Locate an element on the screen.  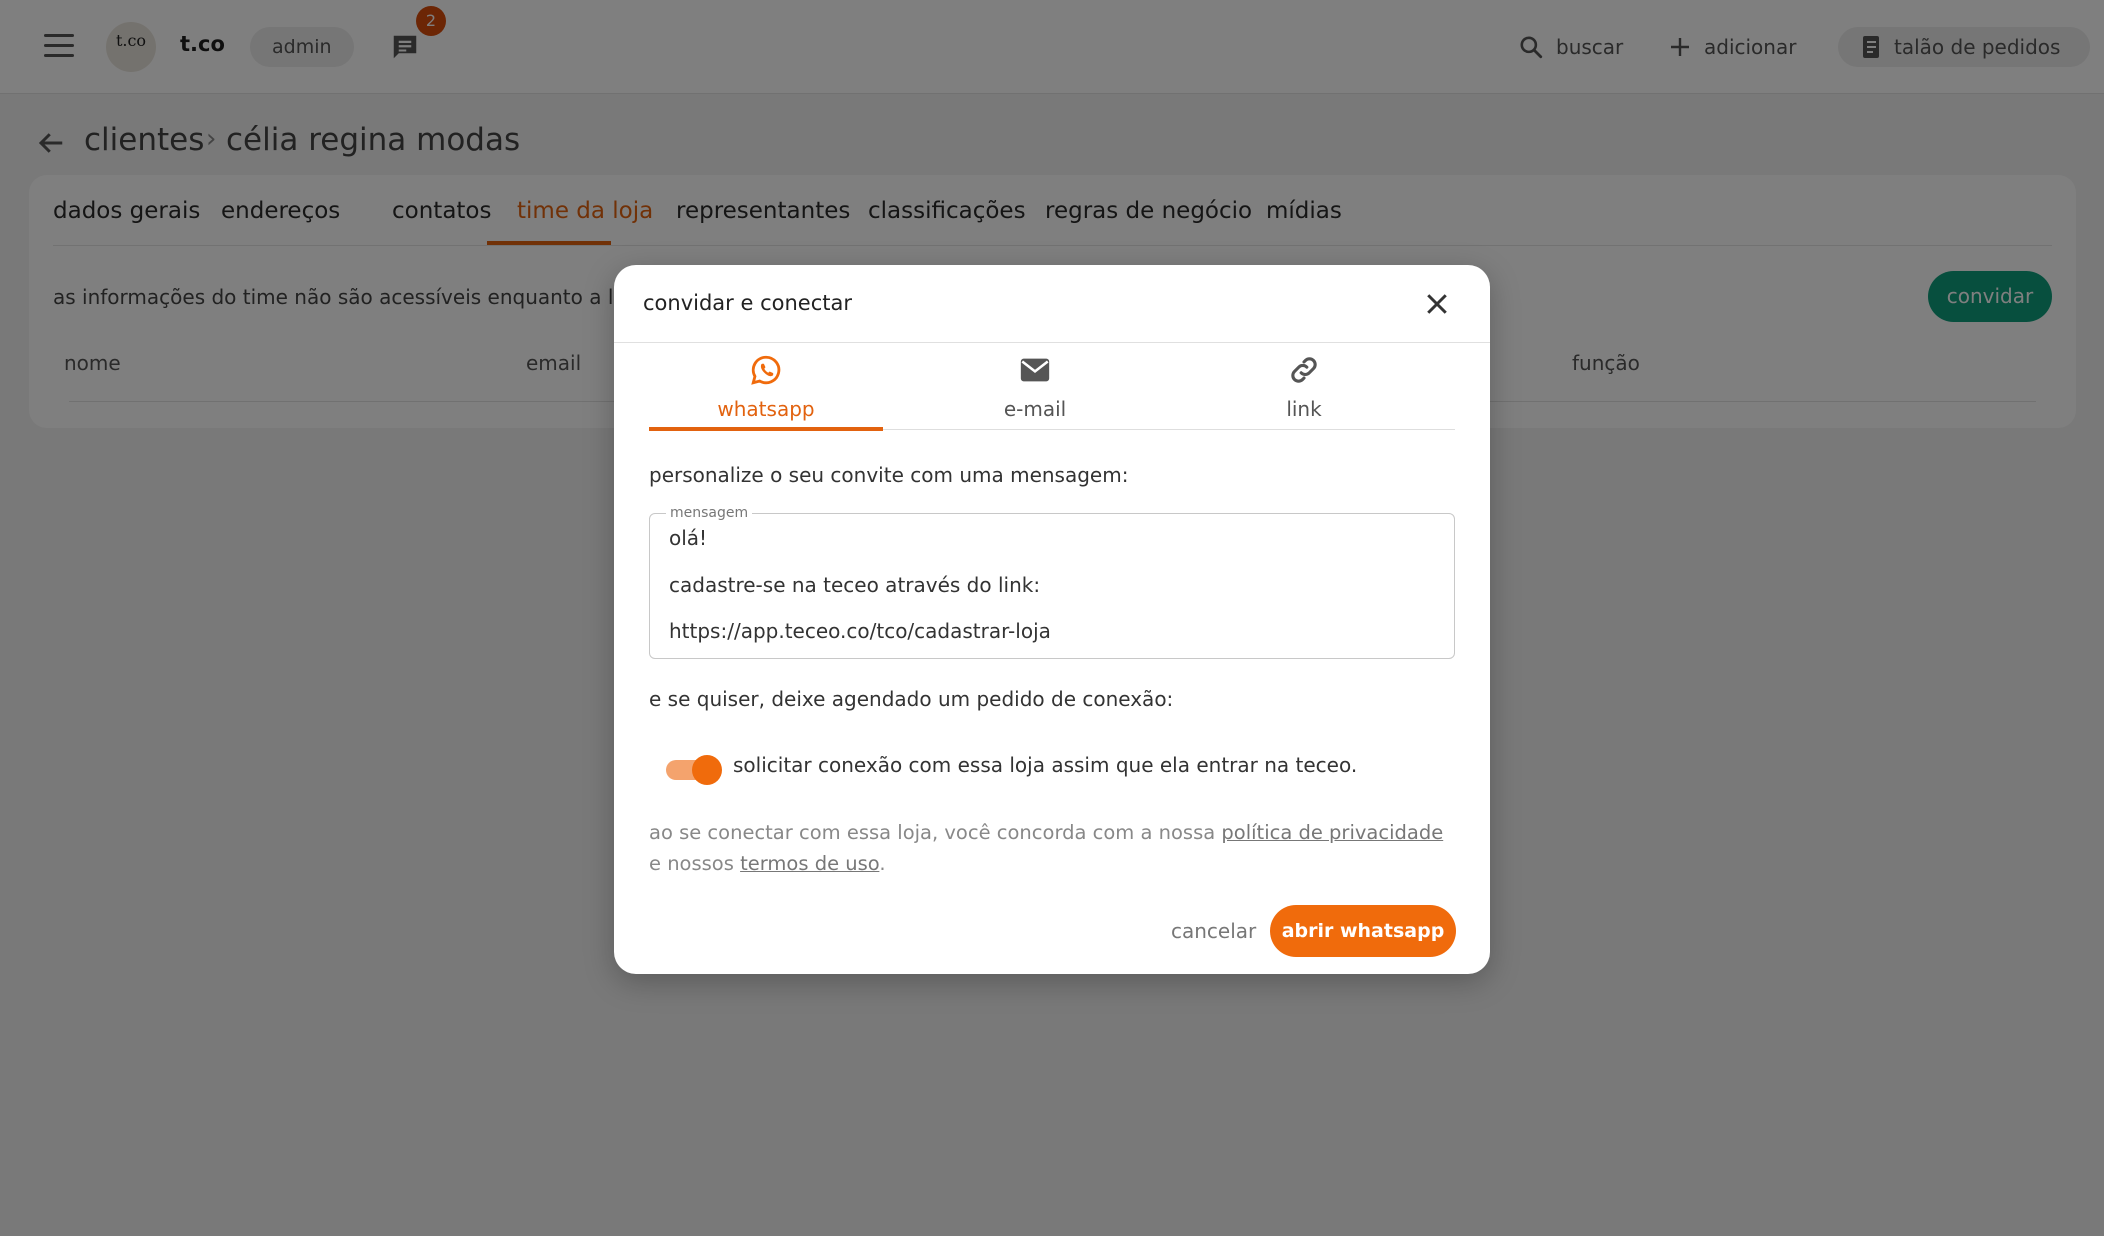
connection-request-toggle is located at coordinates (694, 769).